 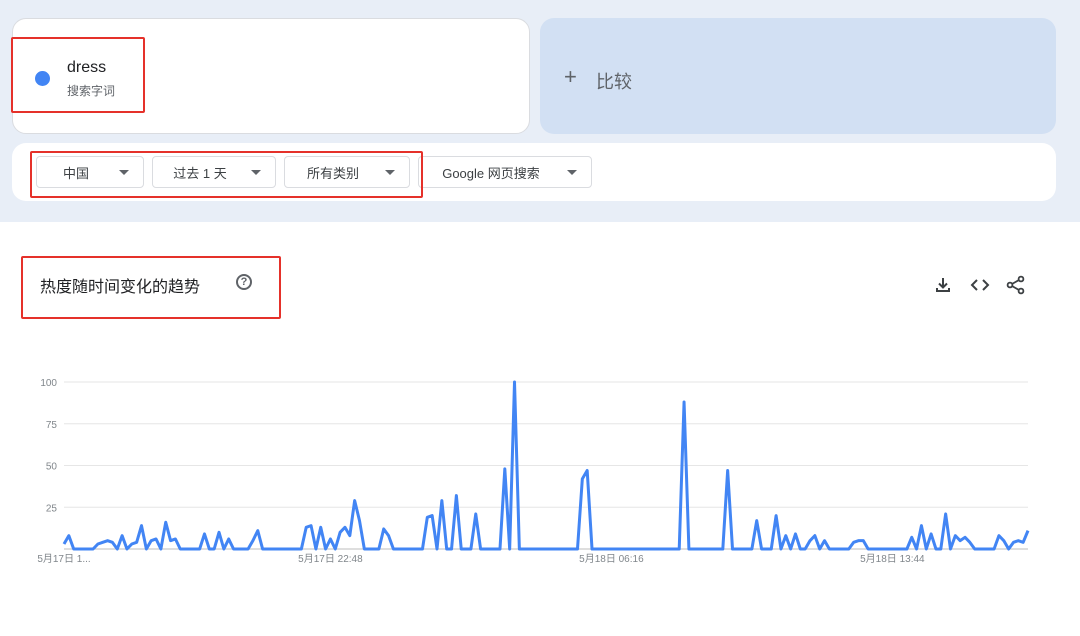 What do you see at coordinates (52, 467) in the screenshot?
I see `y-tick-label: 50` at bounding box center [52, 467].